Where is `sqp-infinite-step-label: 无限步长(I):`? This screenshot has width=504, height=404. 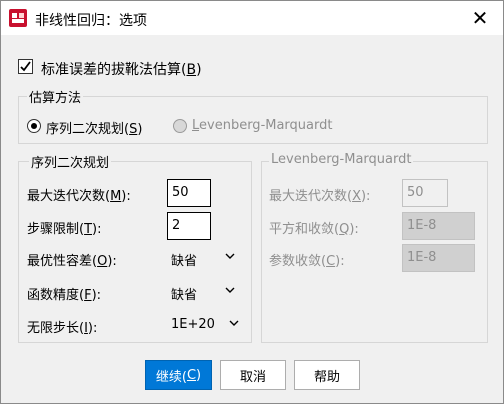
sqp-infinite-step-label: 无限步长(I): is located at coordinates (62, 328).